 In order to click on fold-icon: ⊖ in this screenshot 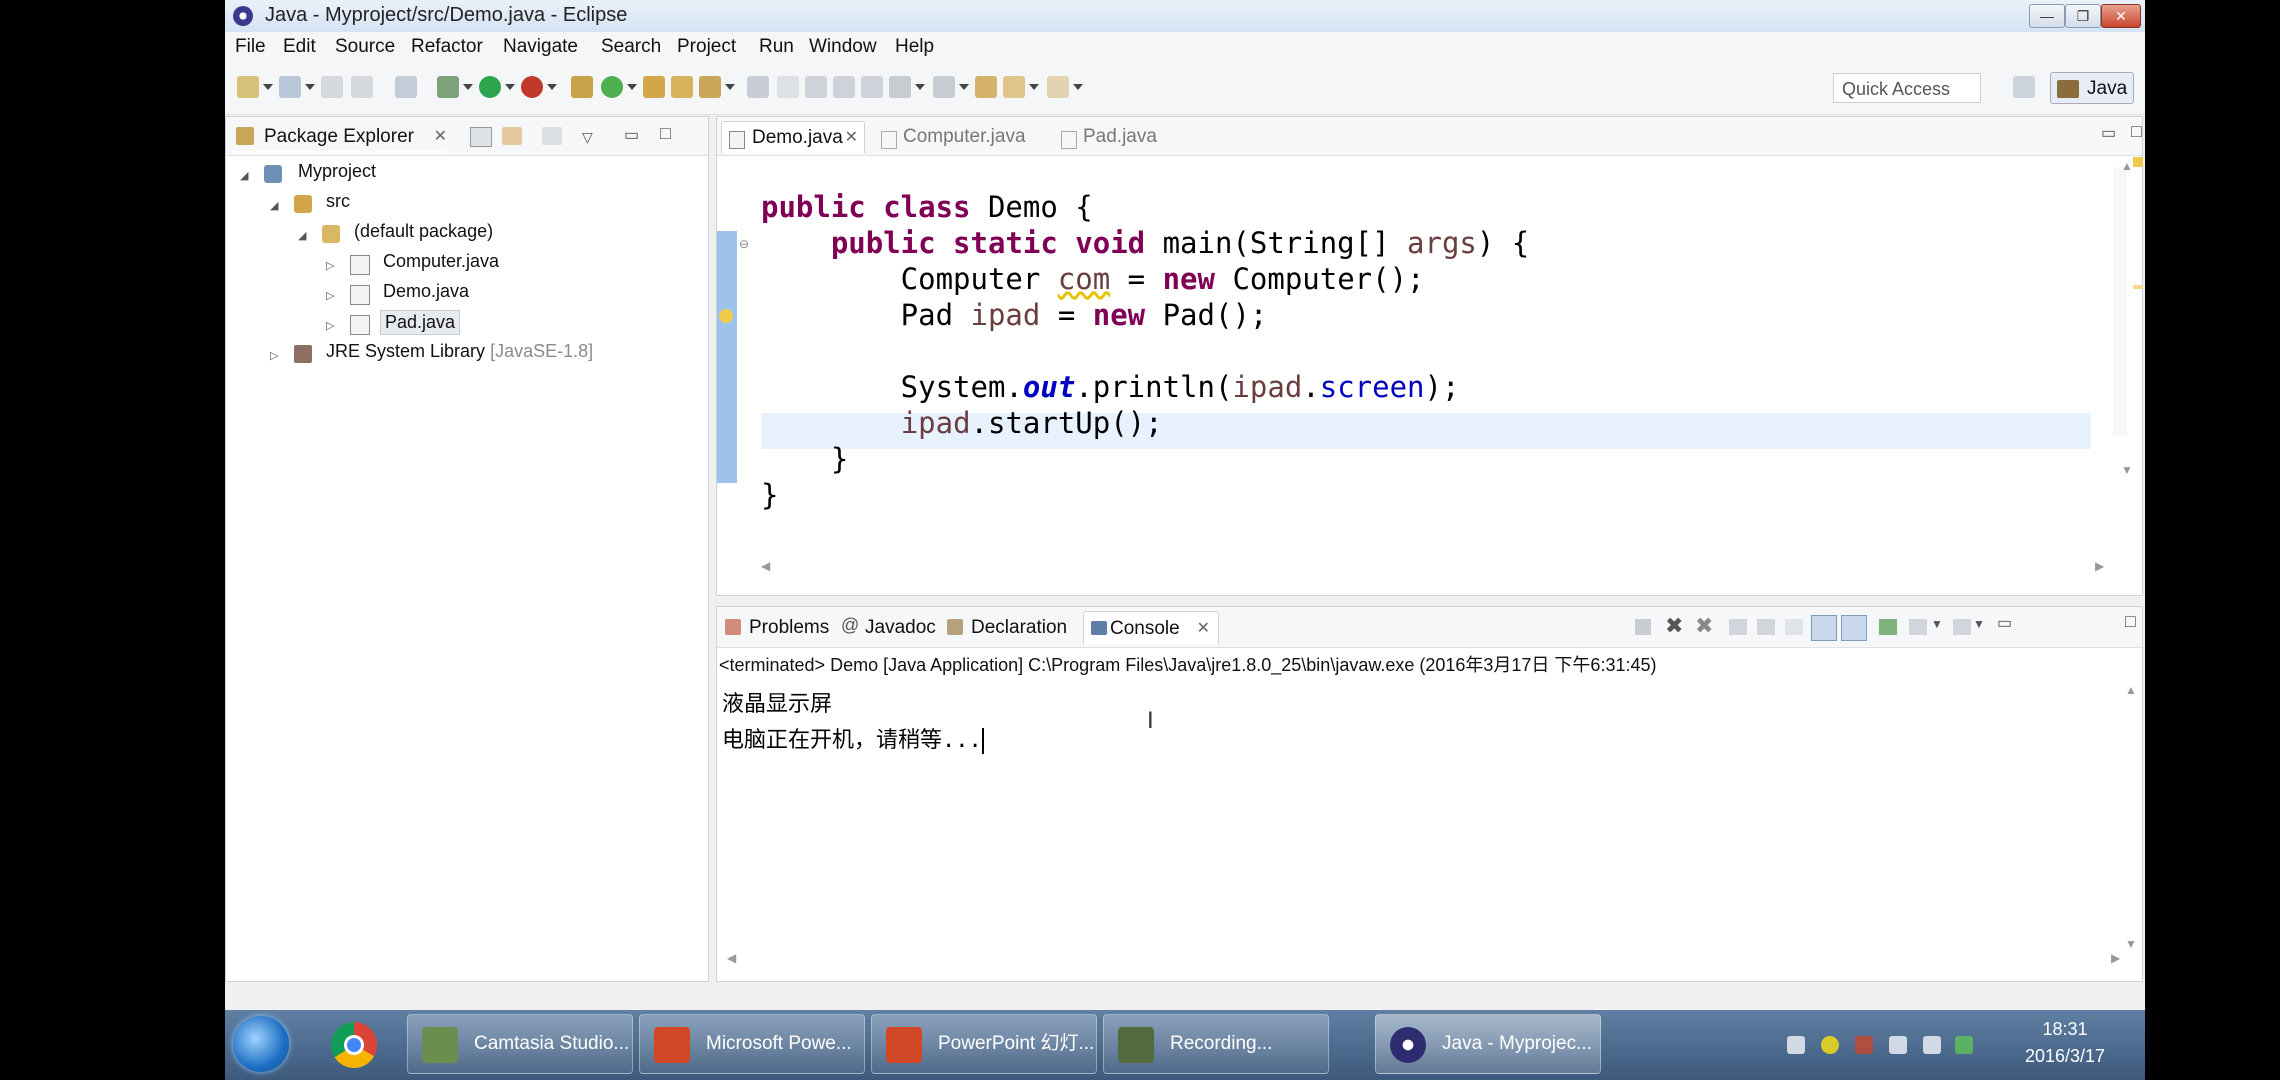, I will do `click(744, 244)`.